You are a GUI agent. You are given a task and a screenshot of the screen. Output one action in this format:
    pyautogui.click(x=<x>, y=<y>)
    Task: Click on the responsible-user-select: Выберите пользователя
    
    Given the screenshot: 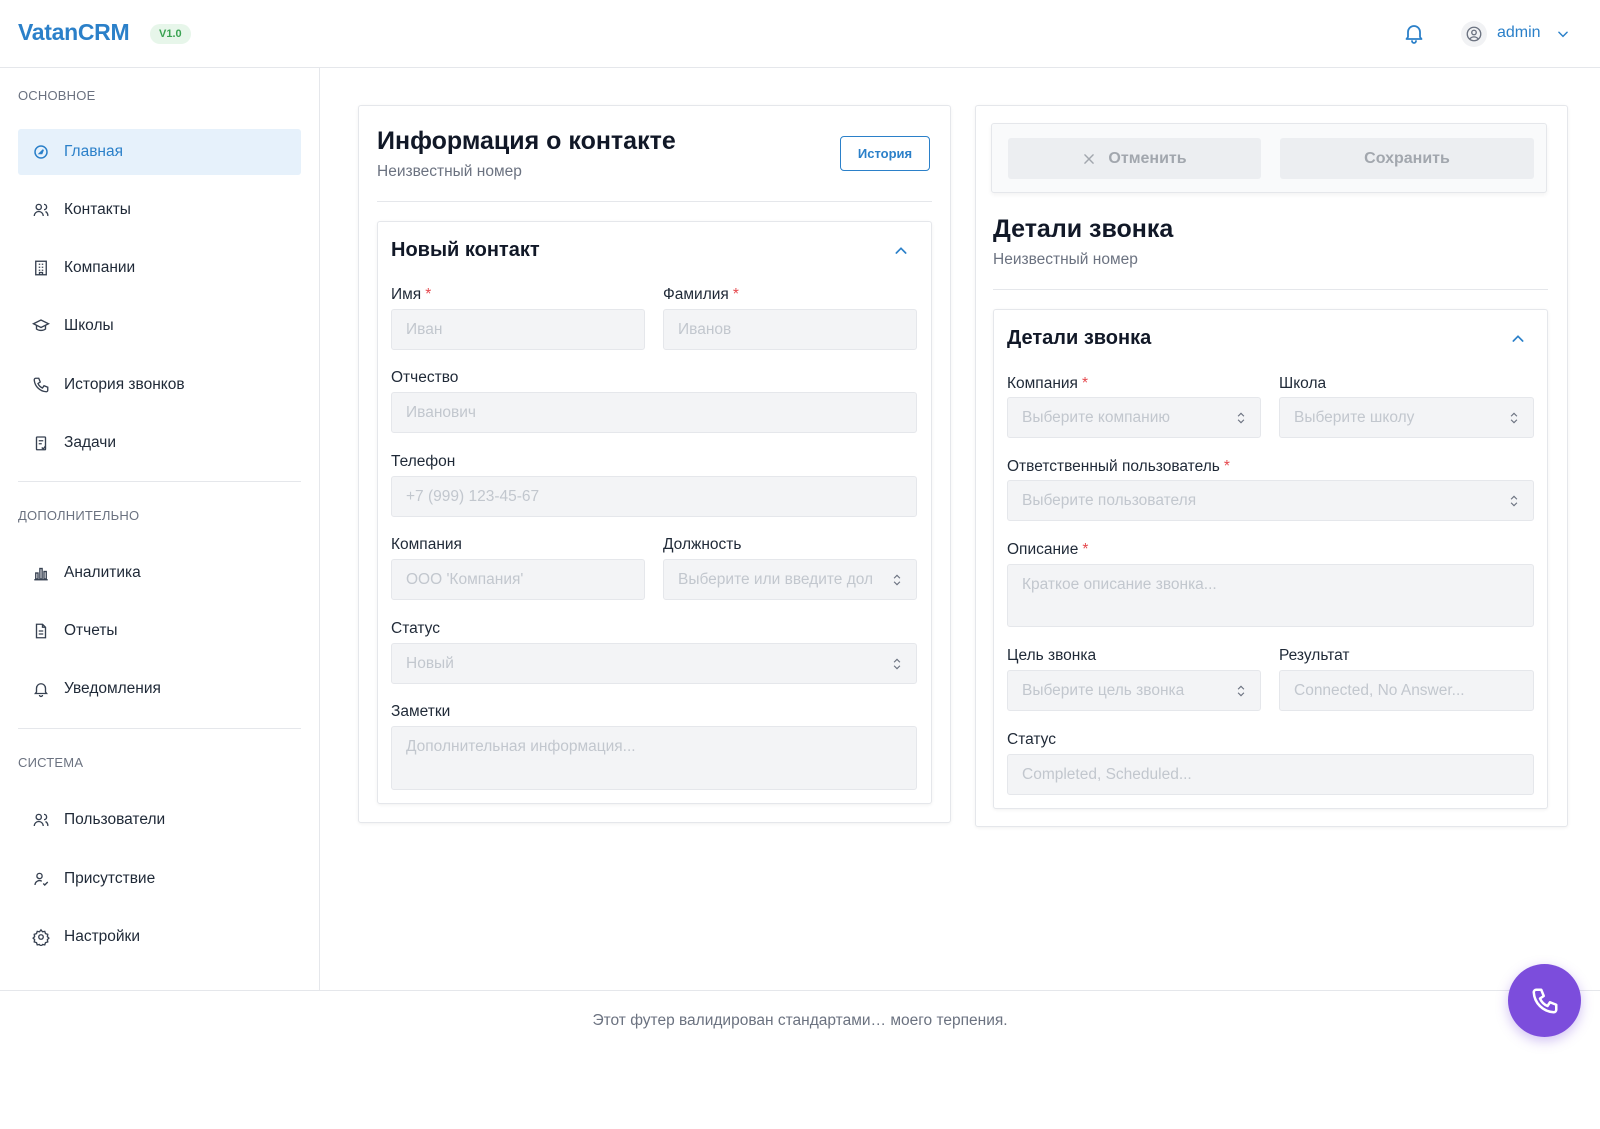 What is the action you would take?
    pyautogui.click(x=1270, y=500)
    